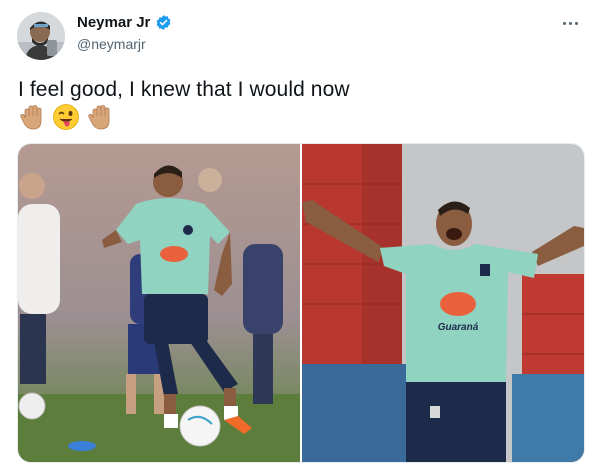 The height and width of the screenshot is (470, 604). Describe the element at coordinates (458, 327) in the screenshot. I see `photo-2-sponsor-label: Guaraná` at that location.